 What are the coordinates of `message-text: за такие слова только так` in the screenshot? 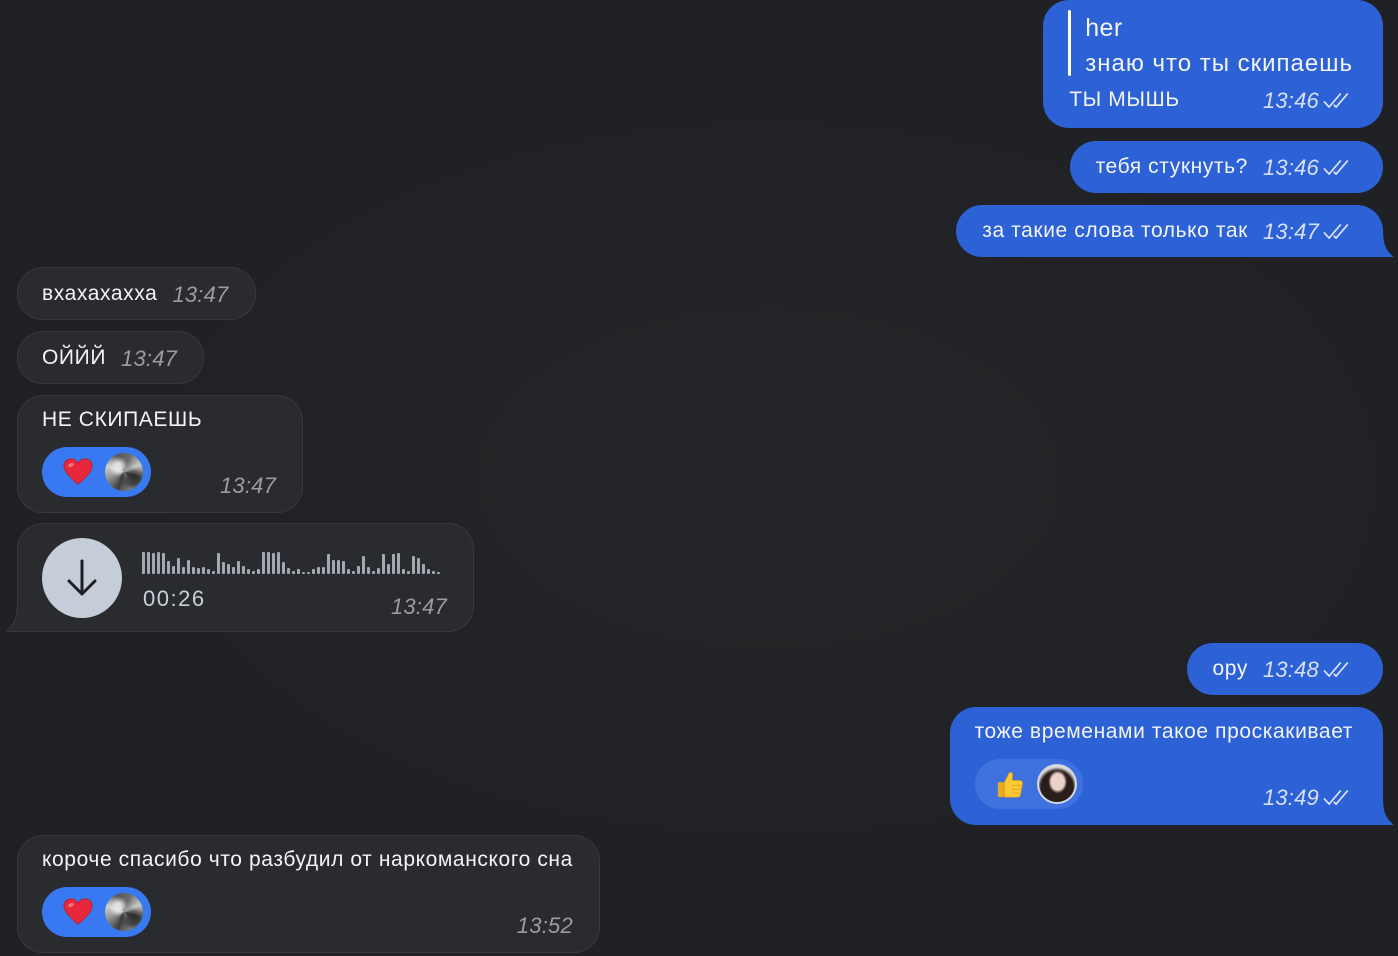 It's located at (1115, 230).